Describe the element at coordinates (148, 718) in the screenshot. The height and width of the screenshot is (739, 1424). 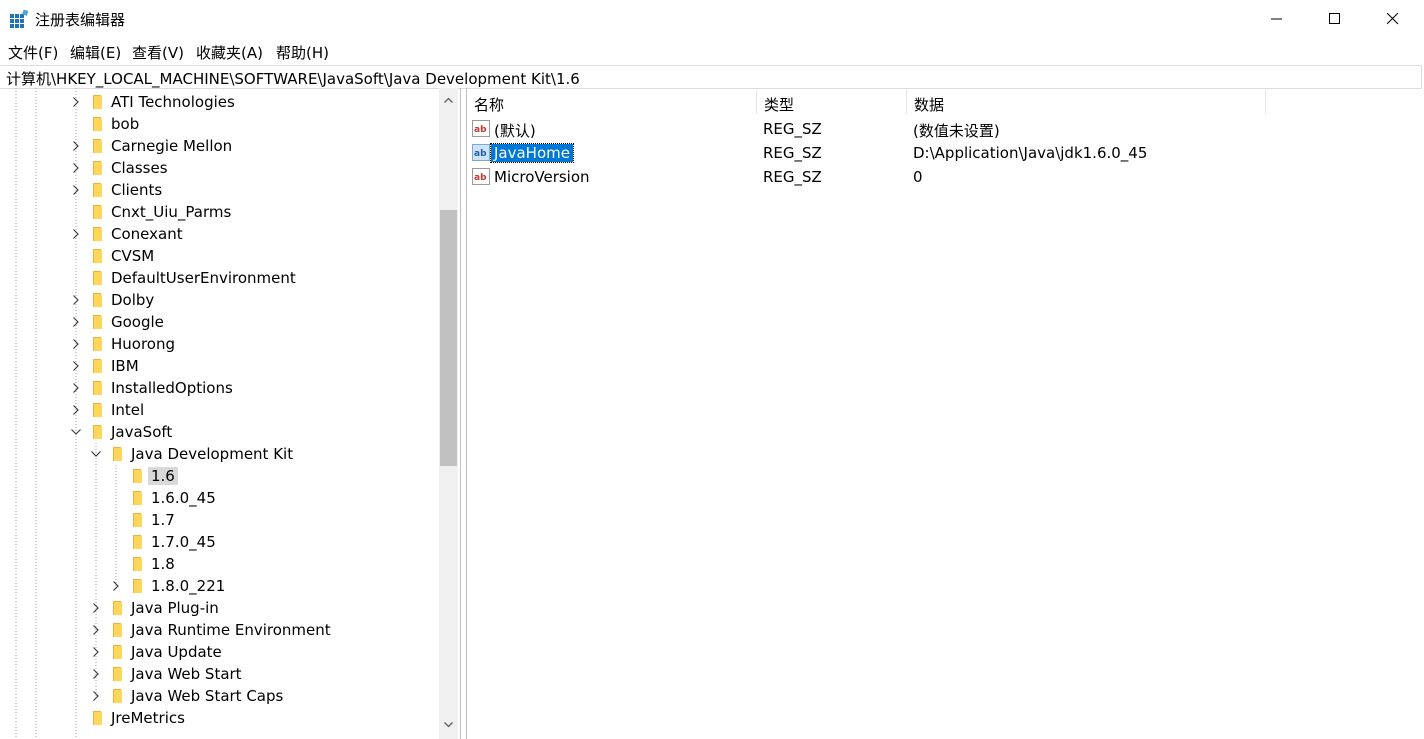
I see `tree-item-label: JreMetrics` at that location.